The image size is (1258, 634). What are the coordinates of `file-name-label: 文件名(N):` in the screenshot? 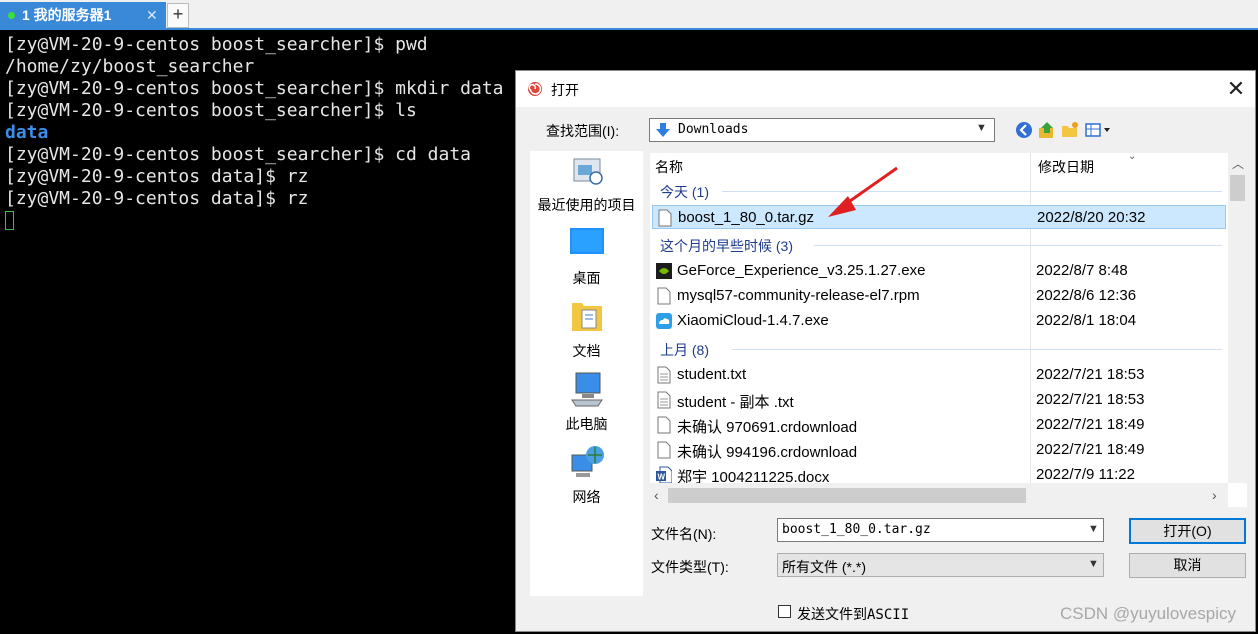 It's located at (684, 534).